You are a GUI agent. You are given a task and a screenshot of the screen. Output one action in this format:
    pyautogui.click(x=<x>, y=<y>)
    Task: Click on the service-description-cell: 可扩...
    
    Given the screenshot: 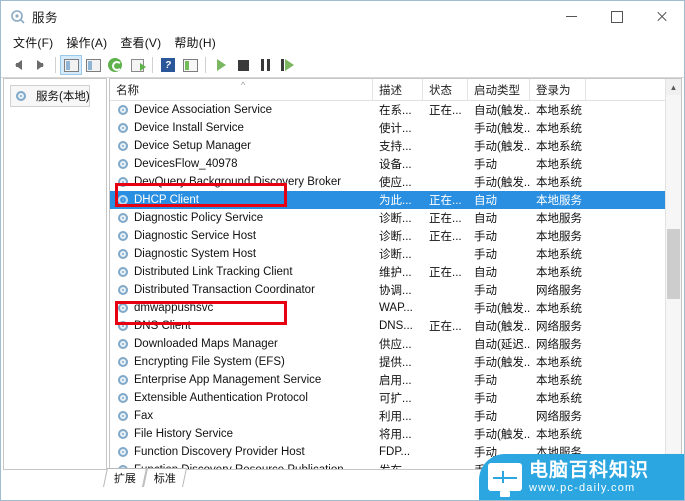 What is the action you would take?
    pyautogui.click(x=395, y=399)
    